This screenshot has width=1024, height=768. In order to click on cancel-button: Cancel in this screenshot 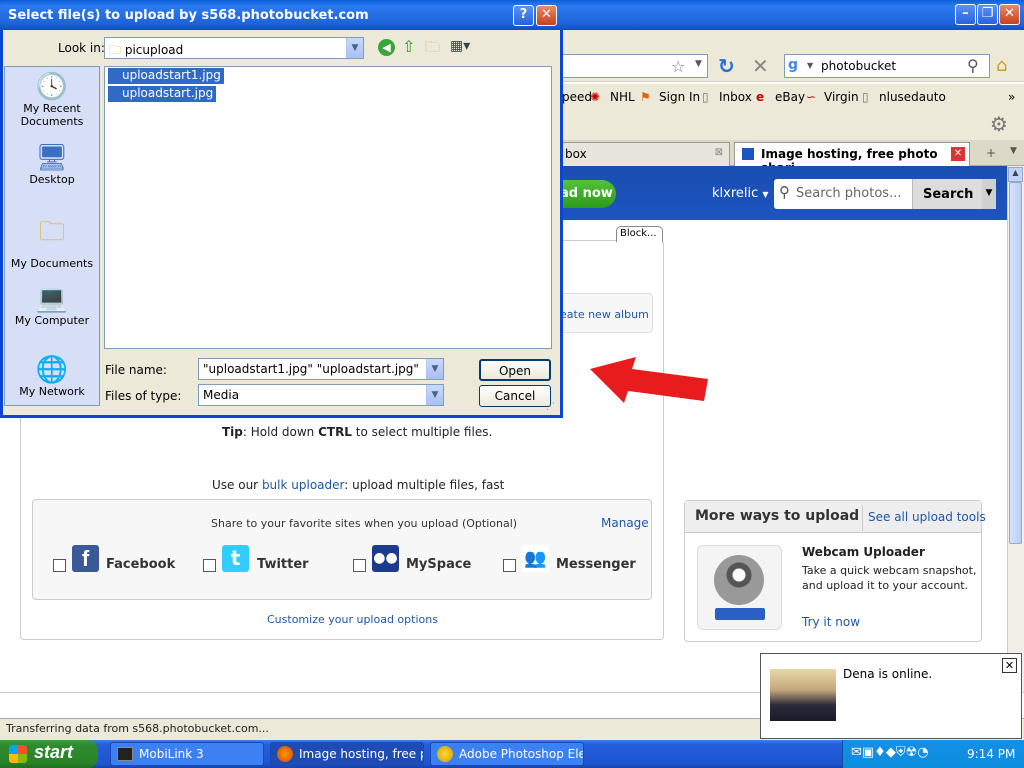, I will do `click(515, 396)`.